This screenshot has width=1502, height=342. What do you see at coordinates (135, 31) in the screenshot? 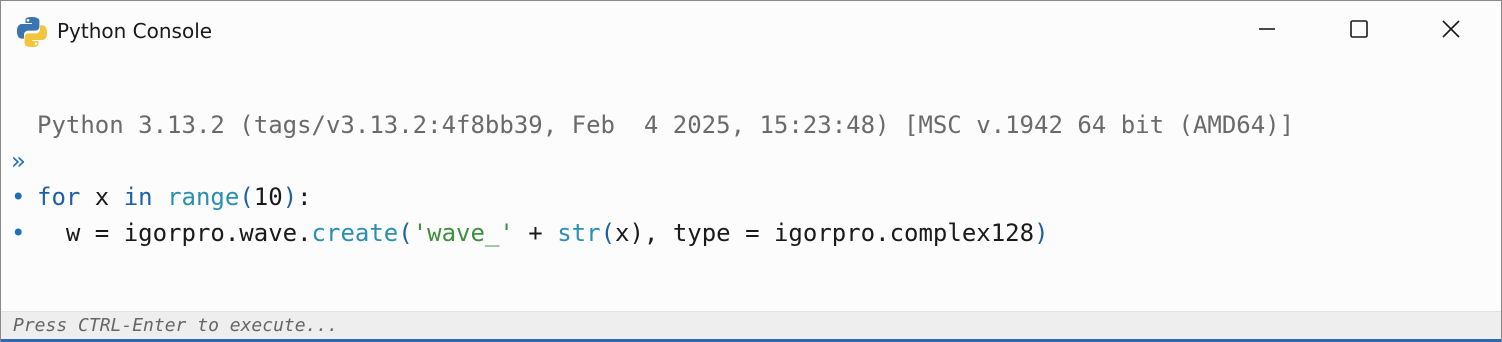
I see `window-title: Python Console` at bounding box center [135, 31].